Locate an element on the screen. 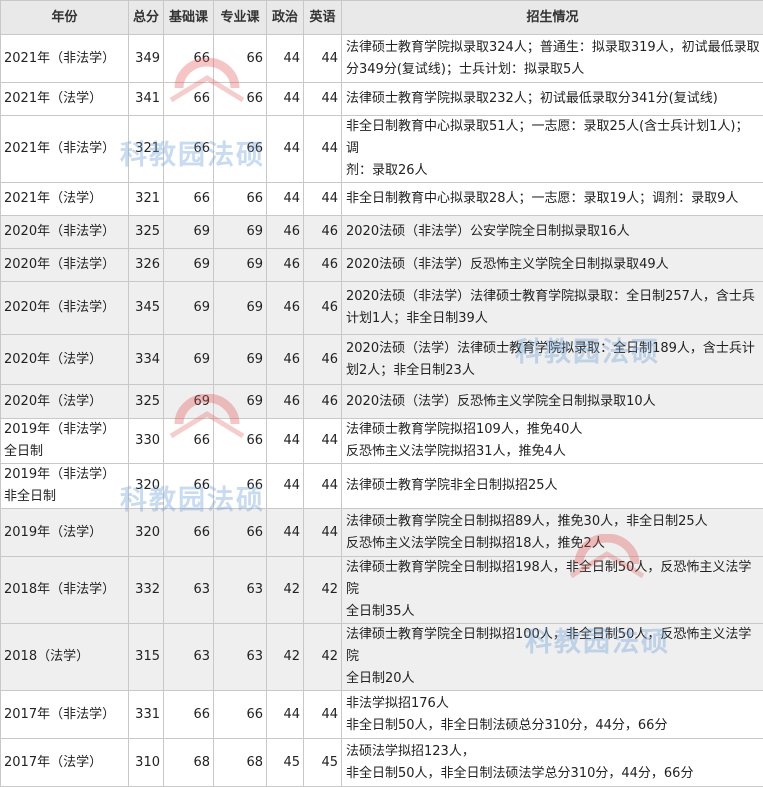 This screenshot has width=763, height=787. cell-total: 320 is located at coordinates (146, 486).